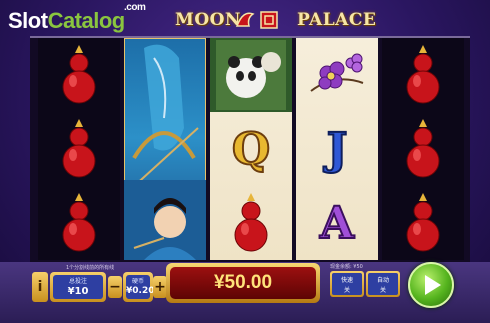 The width and height of the screenshot is (490, 323). What do you see at coordinates (336, 20) in the screenshot?
I see `title-palace: PALACE` at bounding box center [336, 20].